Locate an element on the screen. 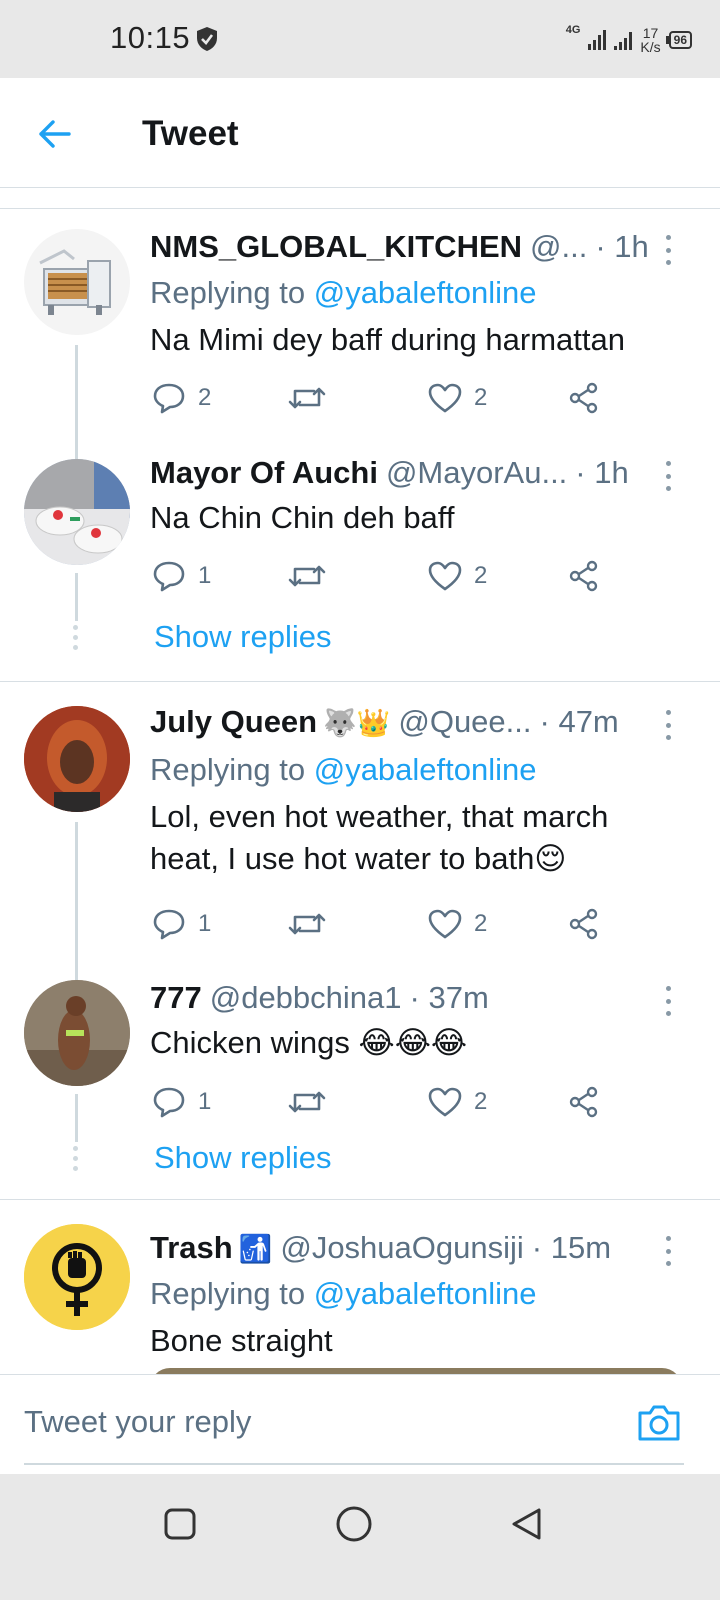  triangle-back-icon is located at coordinates (526, 1524).